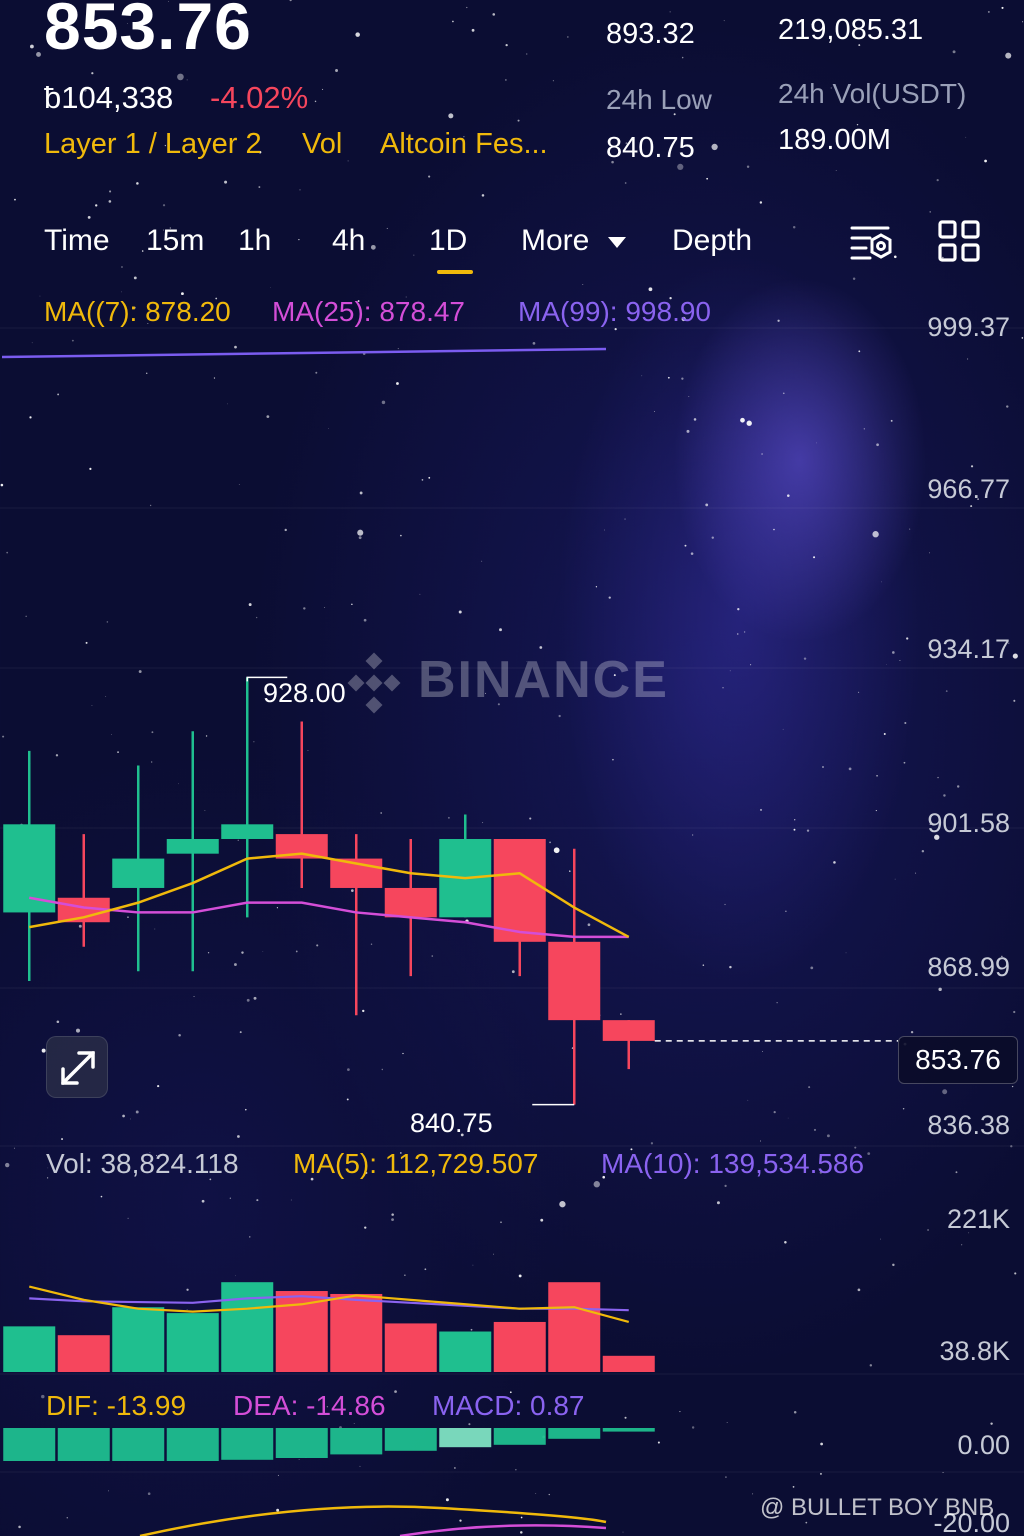 This screenshot has height=1536, width=1024. What do you see at coordinates (958, 1060) in the screenshot?
I see `current-price-marker: 853.76` at bounding box center [958, 1060].